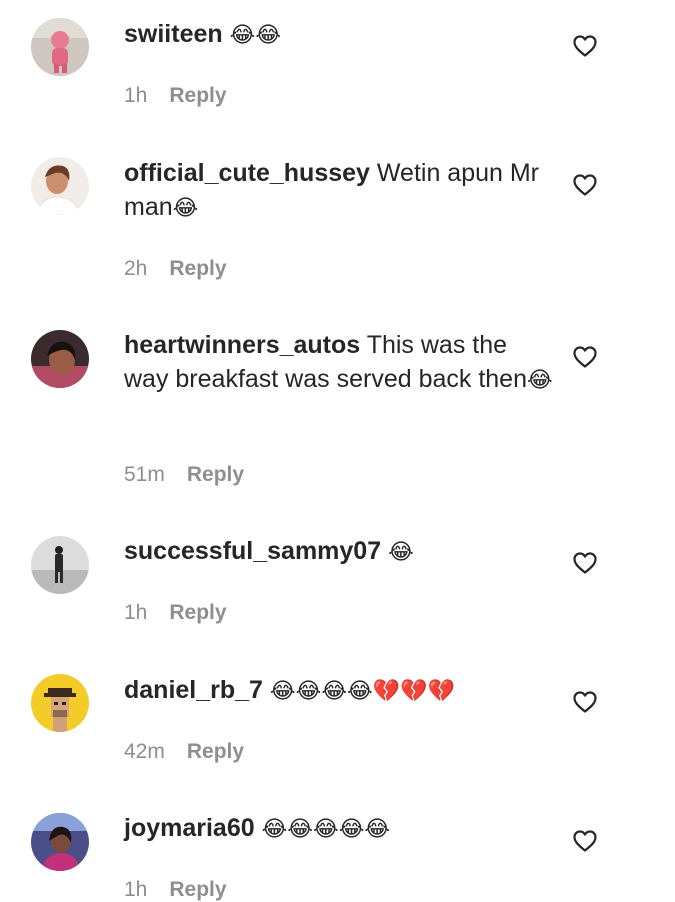 The image size is (675, 902). What do you see at coordinates (339, 190) in the screenshot?
I see `comment-body: official_cute_hussey Wetin apun Mr man😂` at bounding box center [339, 190].